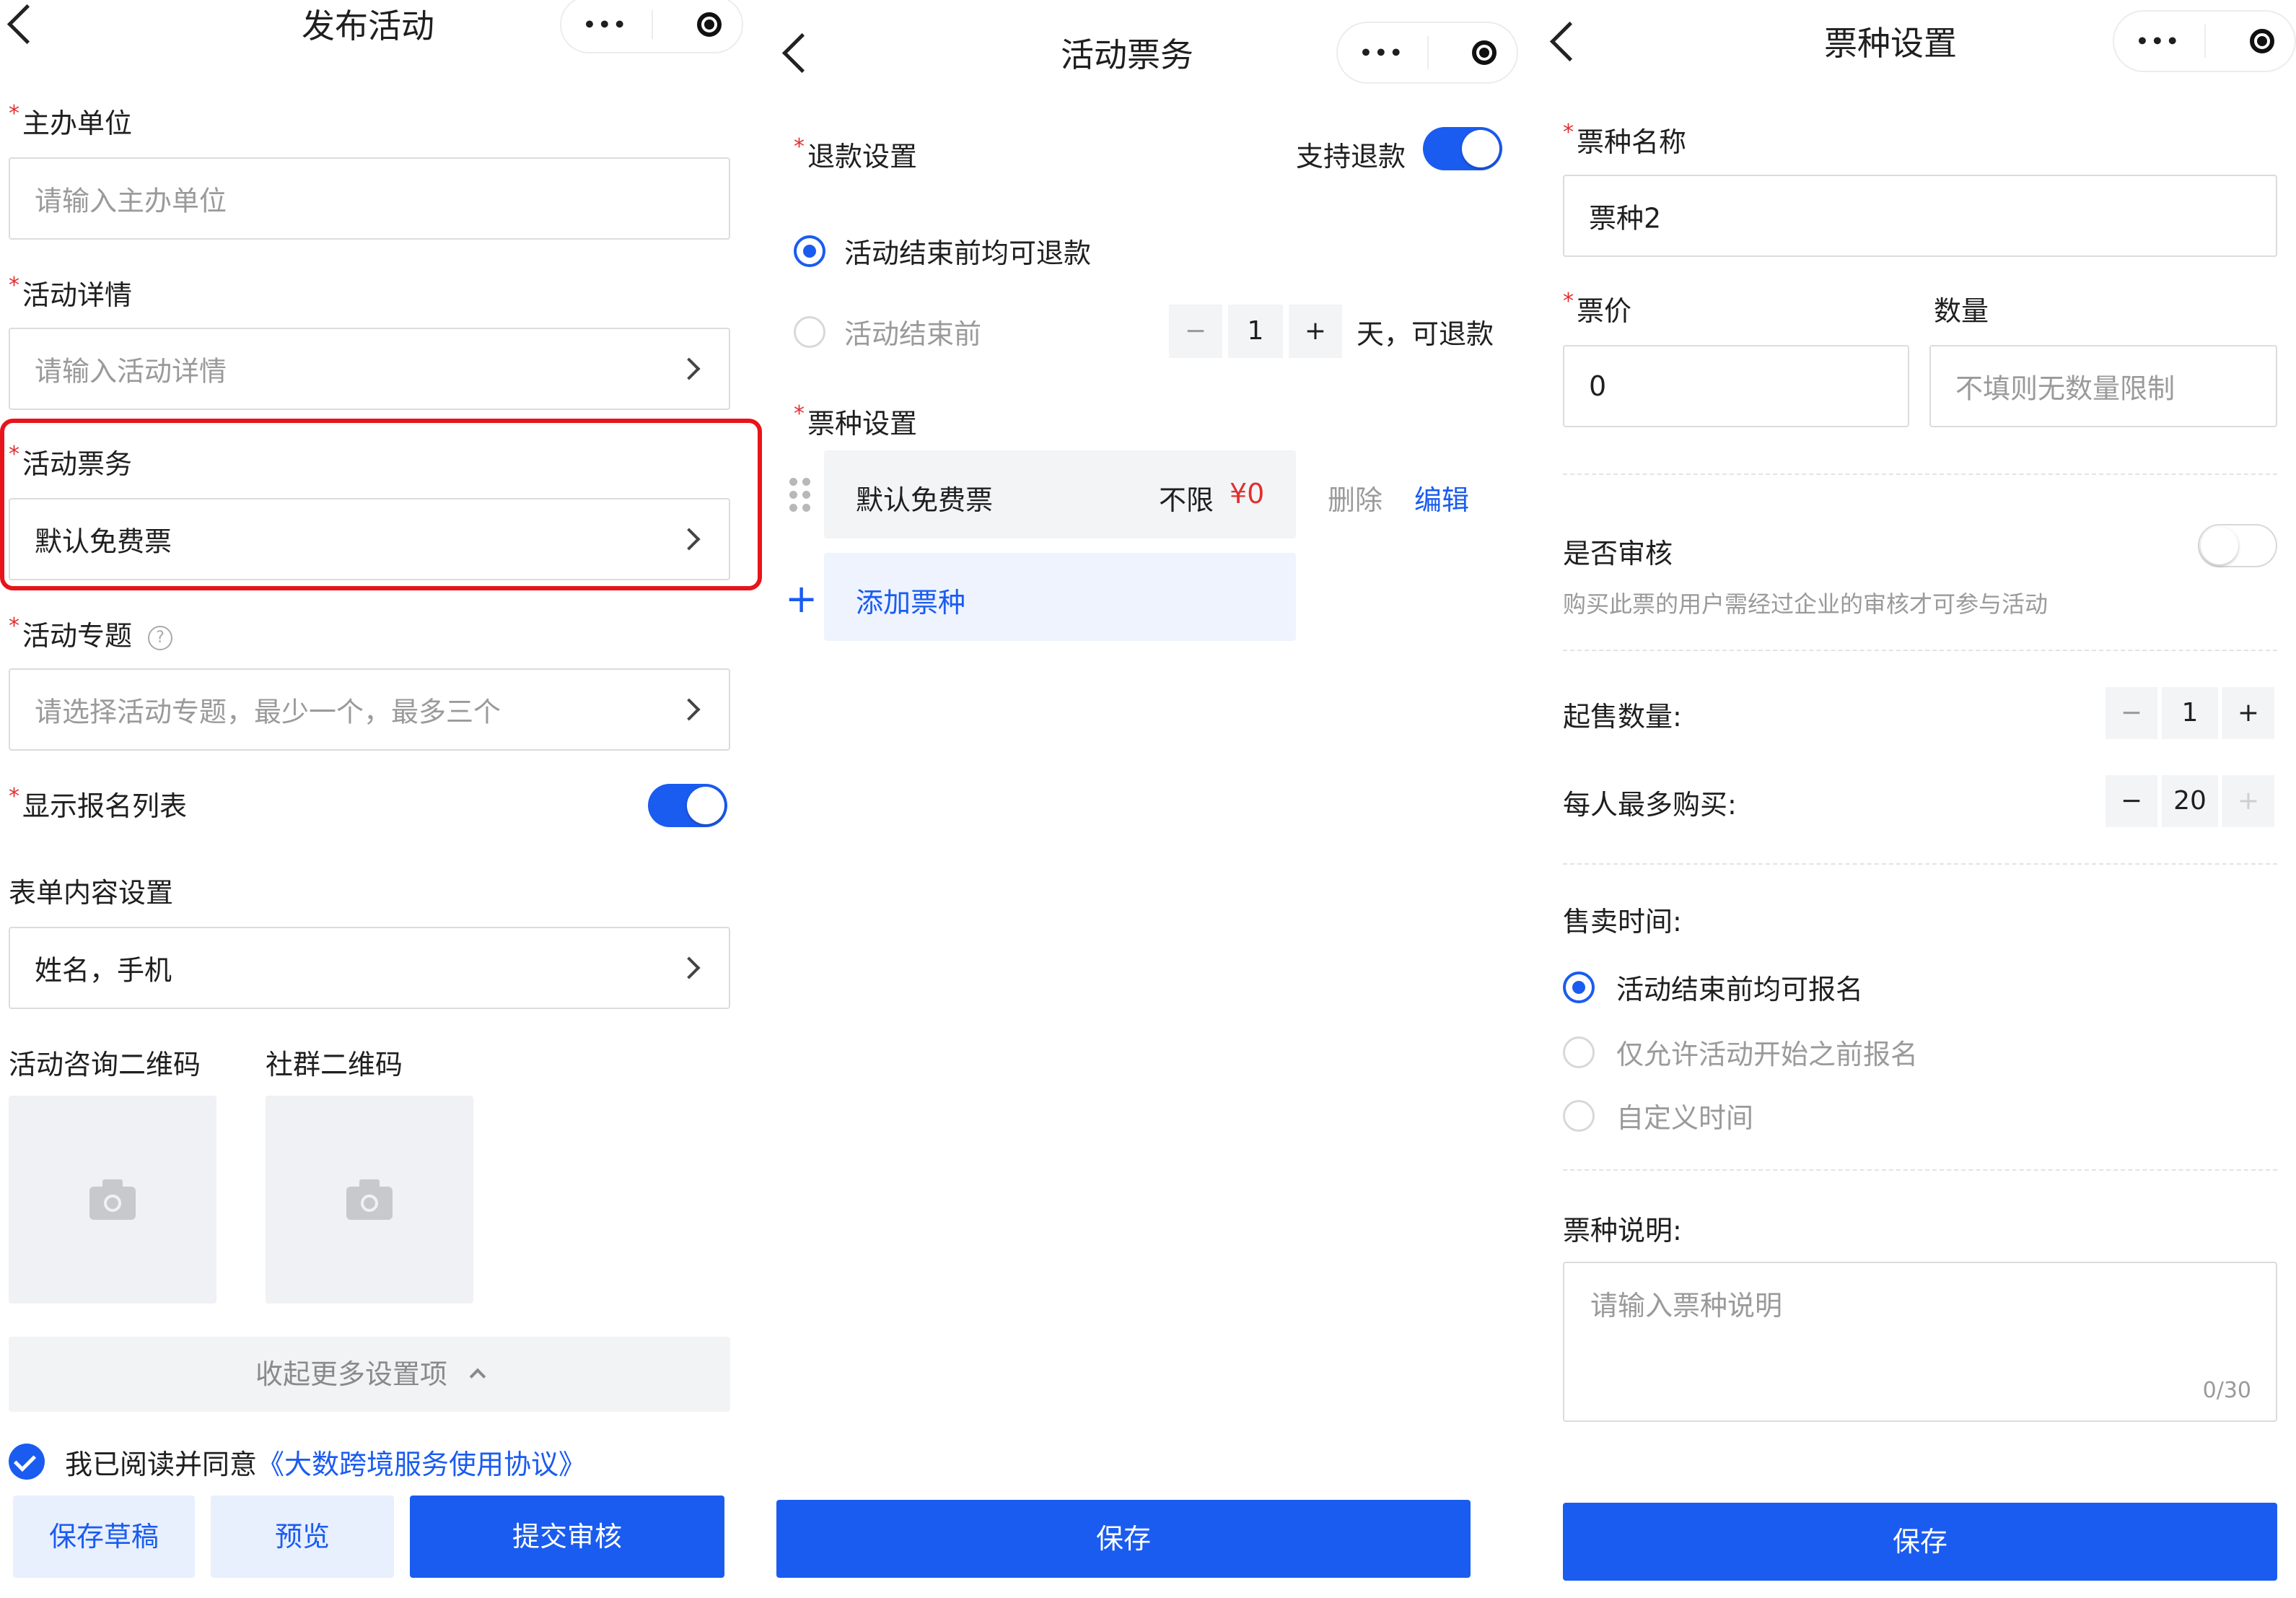  I want to click on agreement-link: 《大数跨境服务使用协议》, so click(421, 1464).